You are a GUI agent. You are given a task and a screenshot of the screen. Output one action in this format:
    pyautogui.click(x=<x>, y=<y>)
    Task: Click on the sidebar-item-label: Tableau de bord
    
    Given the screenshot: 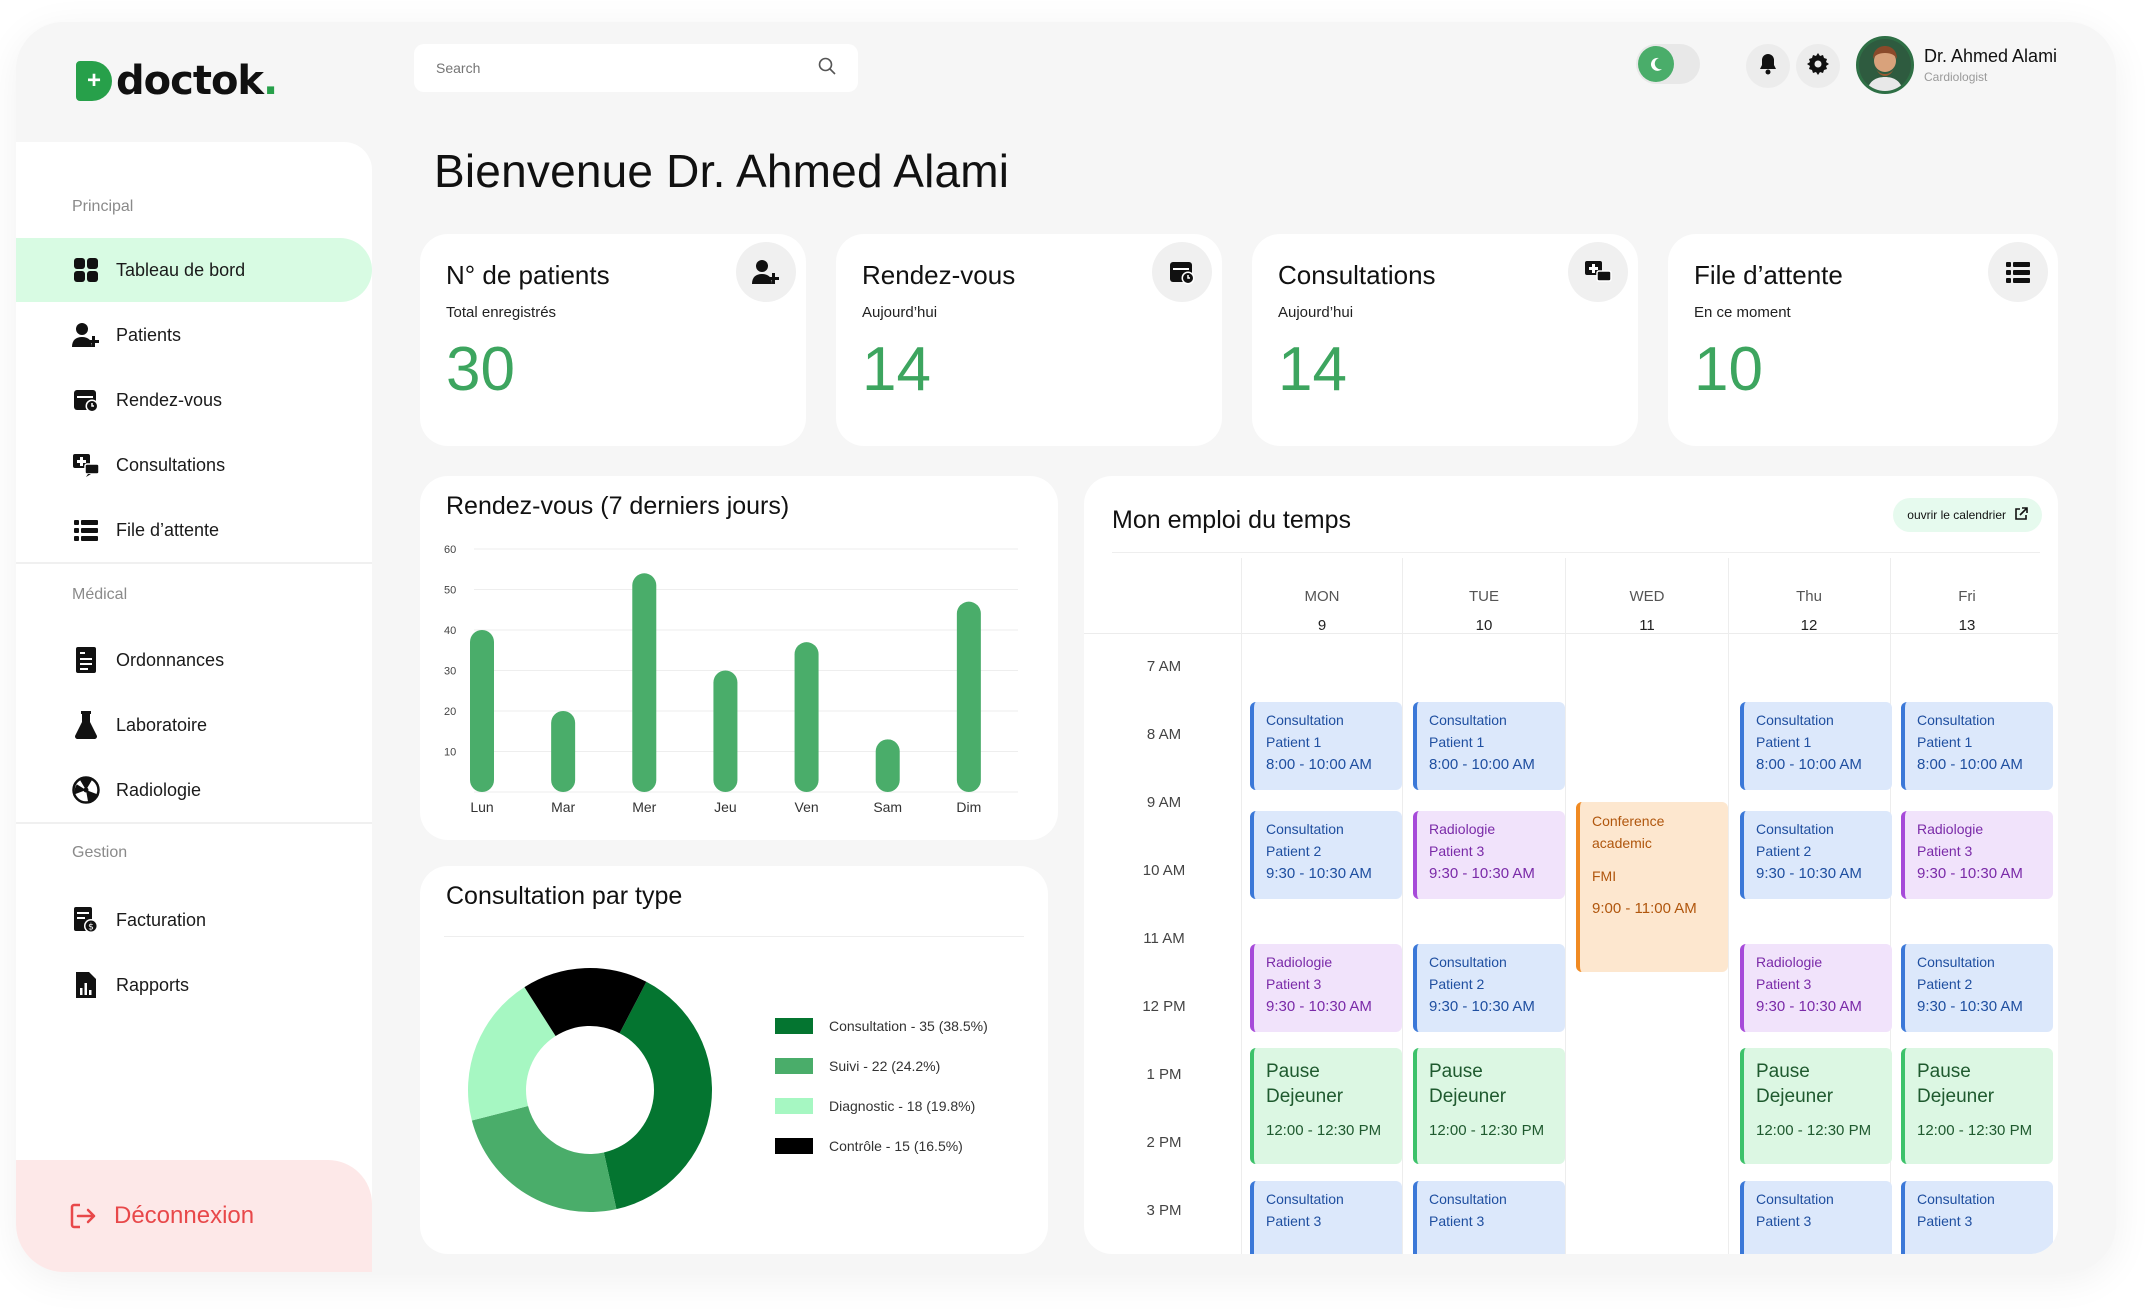 What is the action you would take?
    pyautogui.click(x=181, y=269)
    